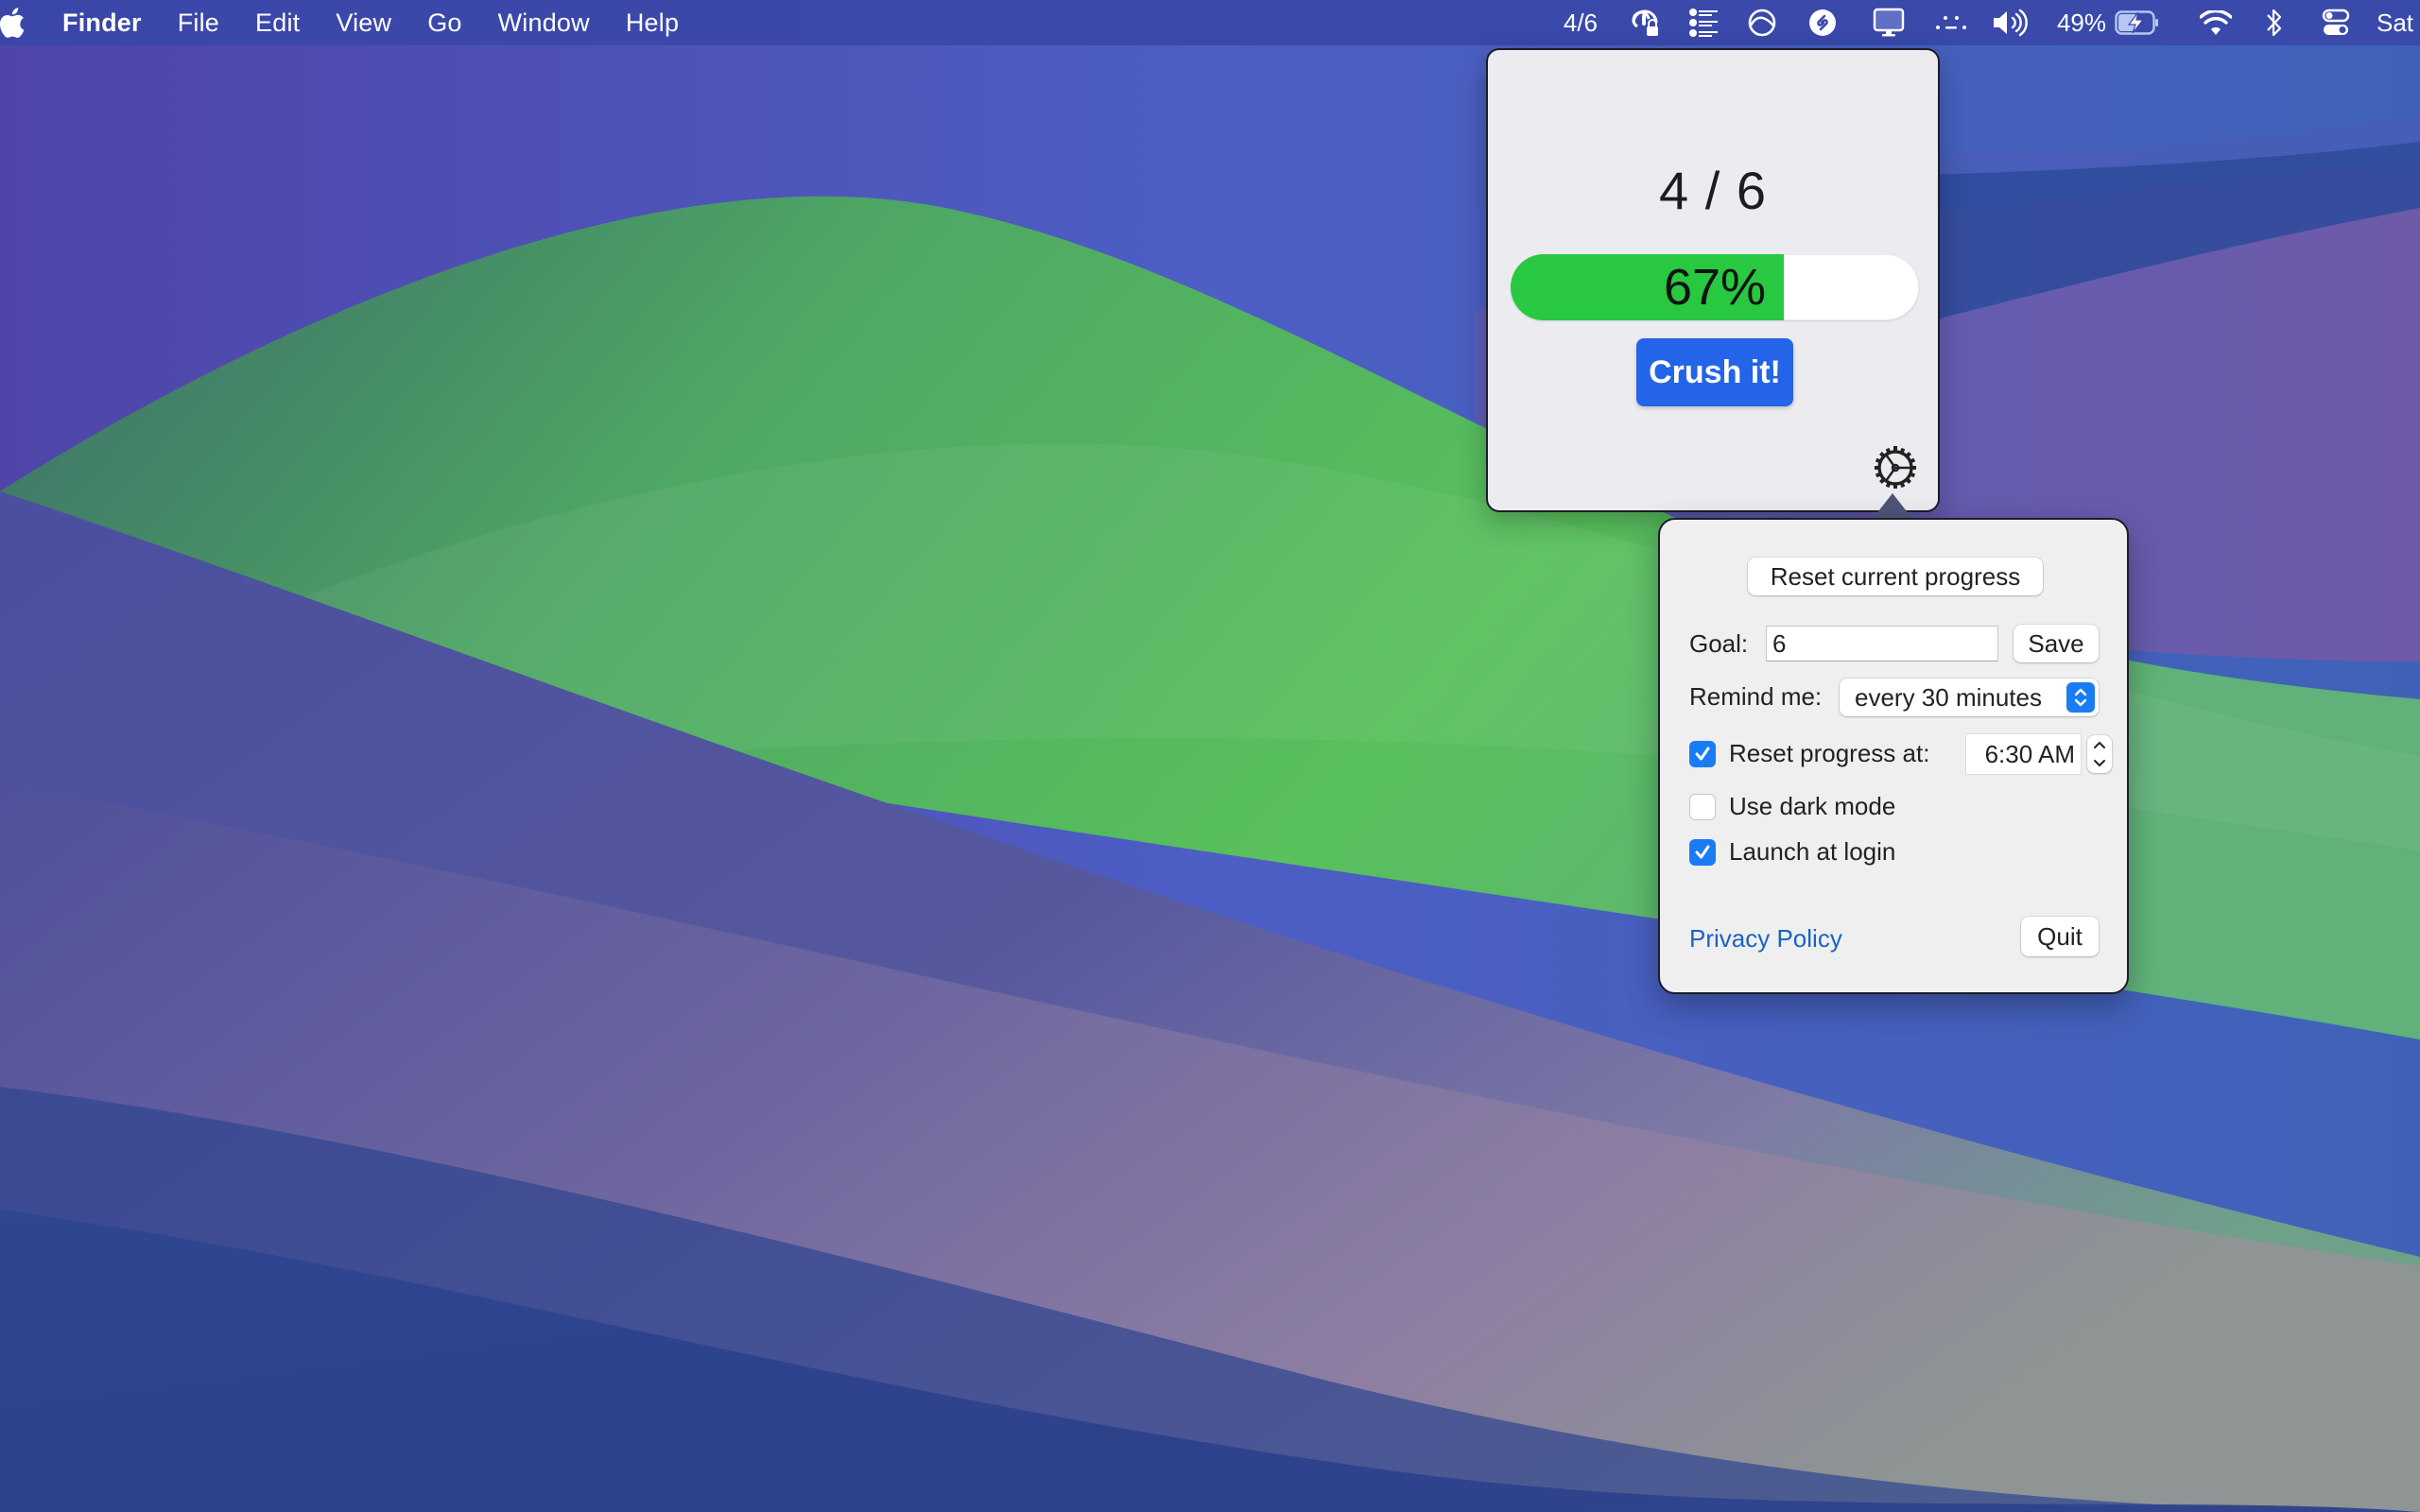  I want to click on remind-select: every 30 minutes, so click(1970, 697).